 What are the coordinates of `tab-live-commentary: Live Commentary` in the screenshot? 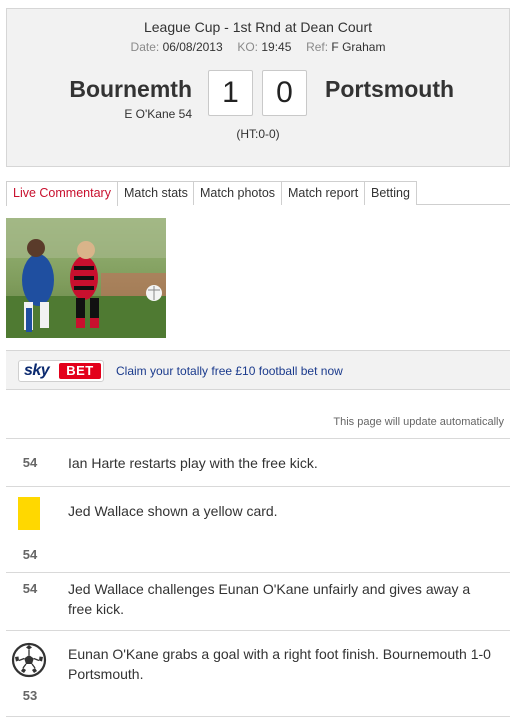 It's located at (62, 193).